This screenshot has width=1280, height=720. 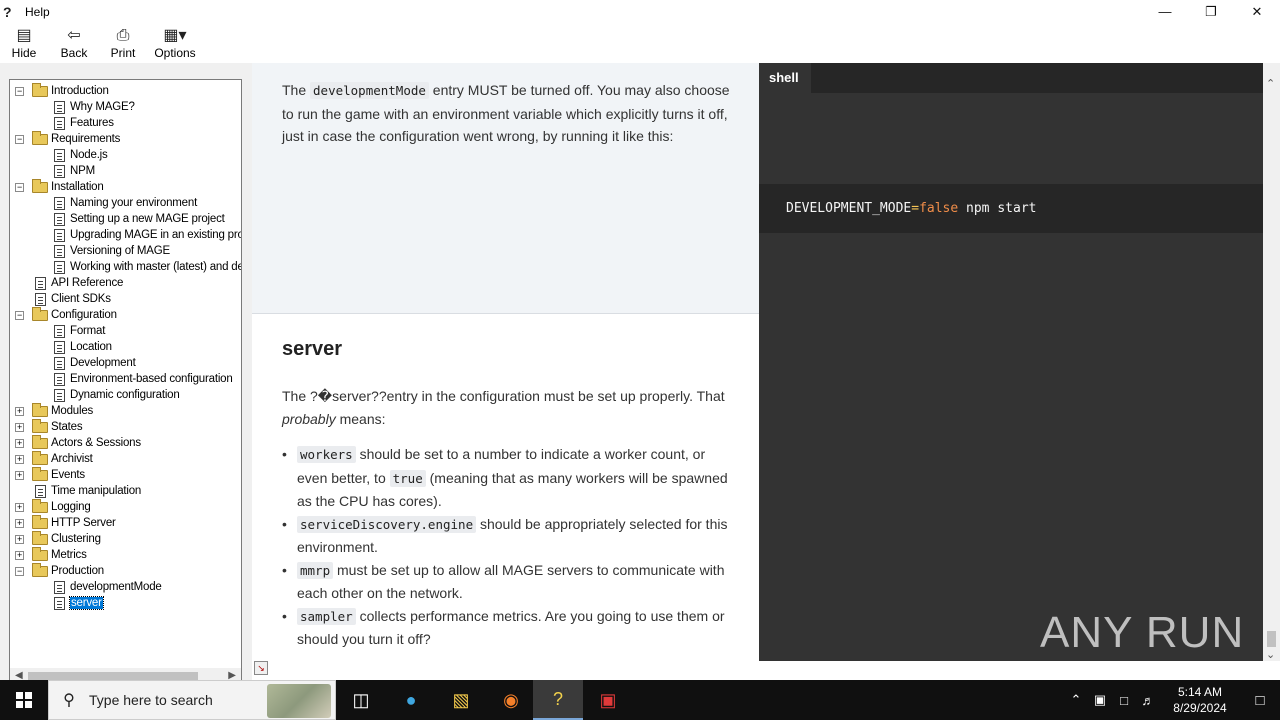 What do you see at coordinates (1076, 700) in the screenshot?
I see `chevron-up-icon: ⌃` at bounding box center [1076, 700].